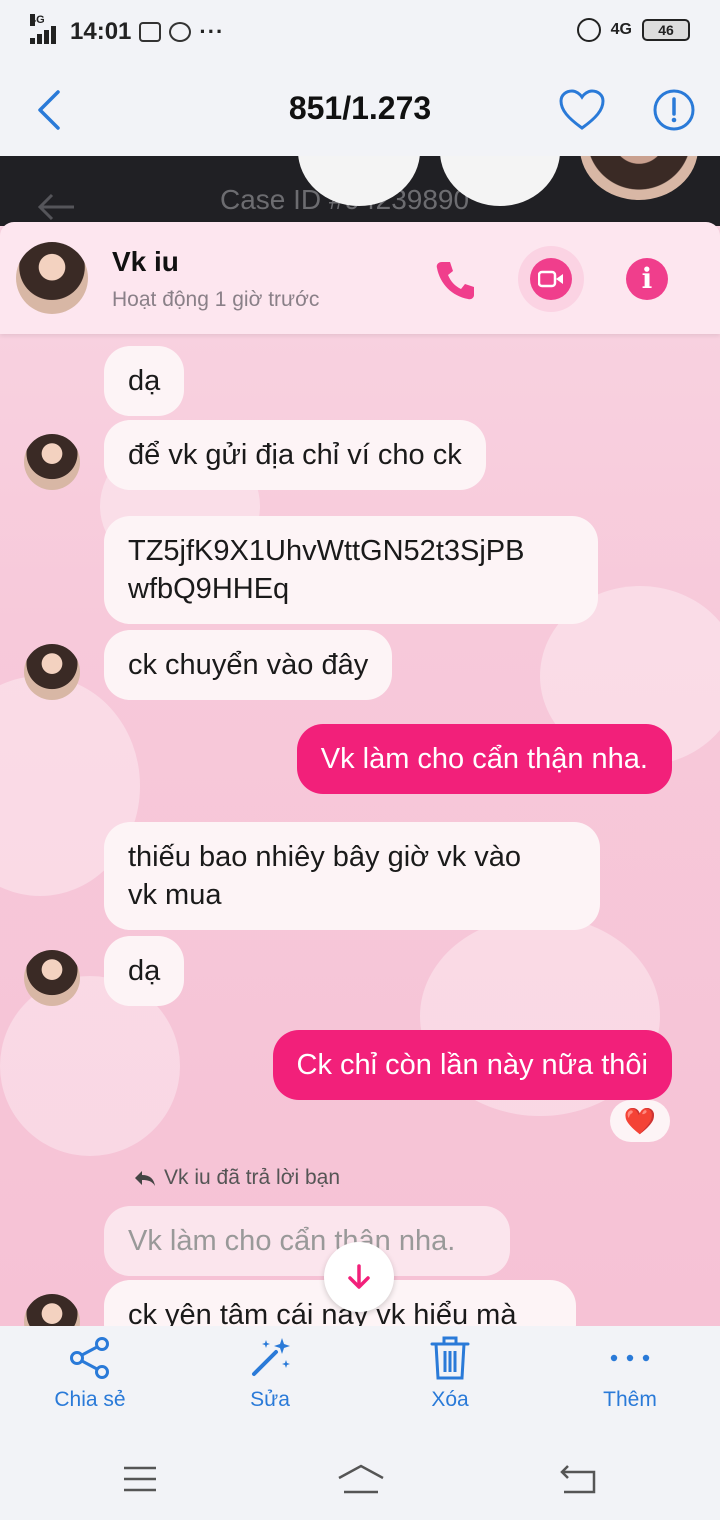  I want to click on system-nav-bar, so click(360, 1478).